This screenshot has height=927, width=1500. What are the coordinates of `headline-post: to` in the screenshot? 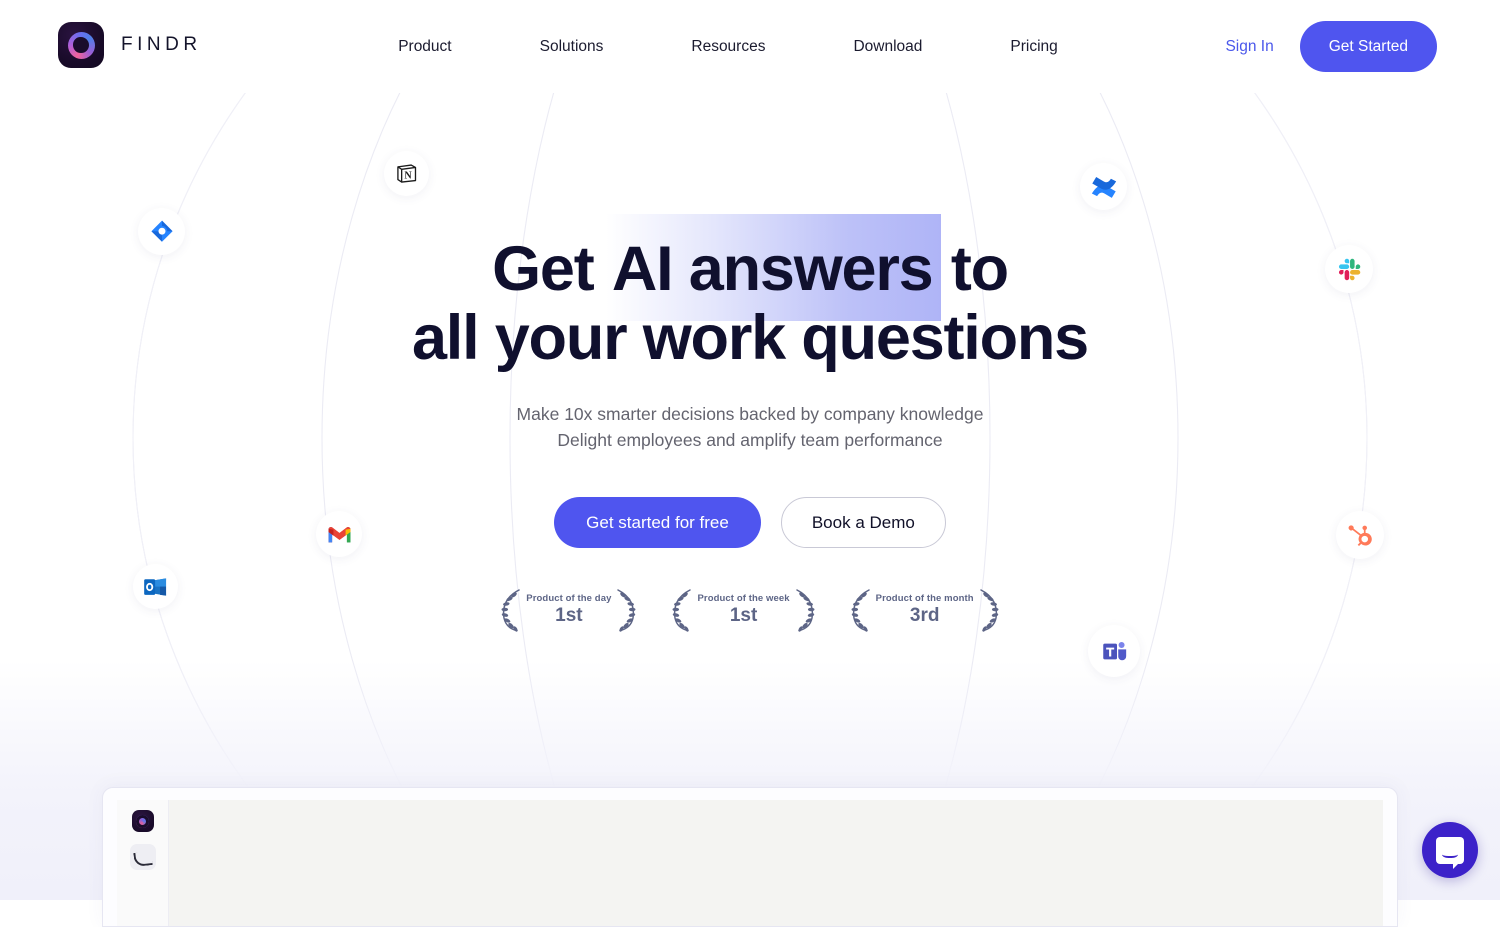 It's located at (971, 269).